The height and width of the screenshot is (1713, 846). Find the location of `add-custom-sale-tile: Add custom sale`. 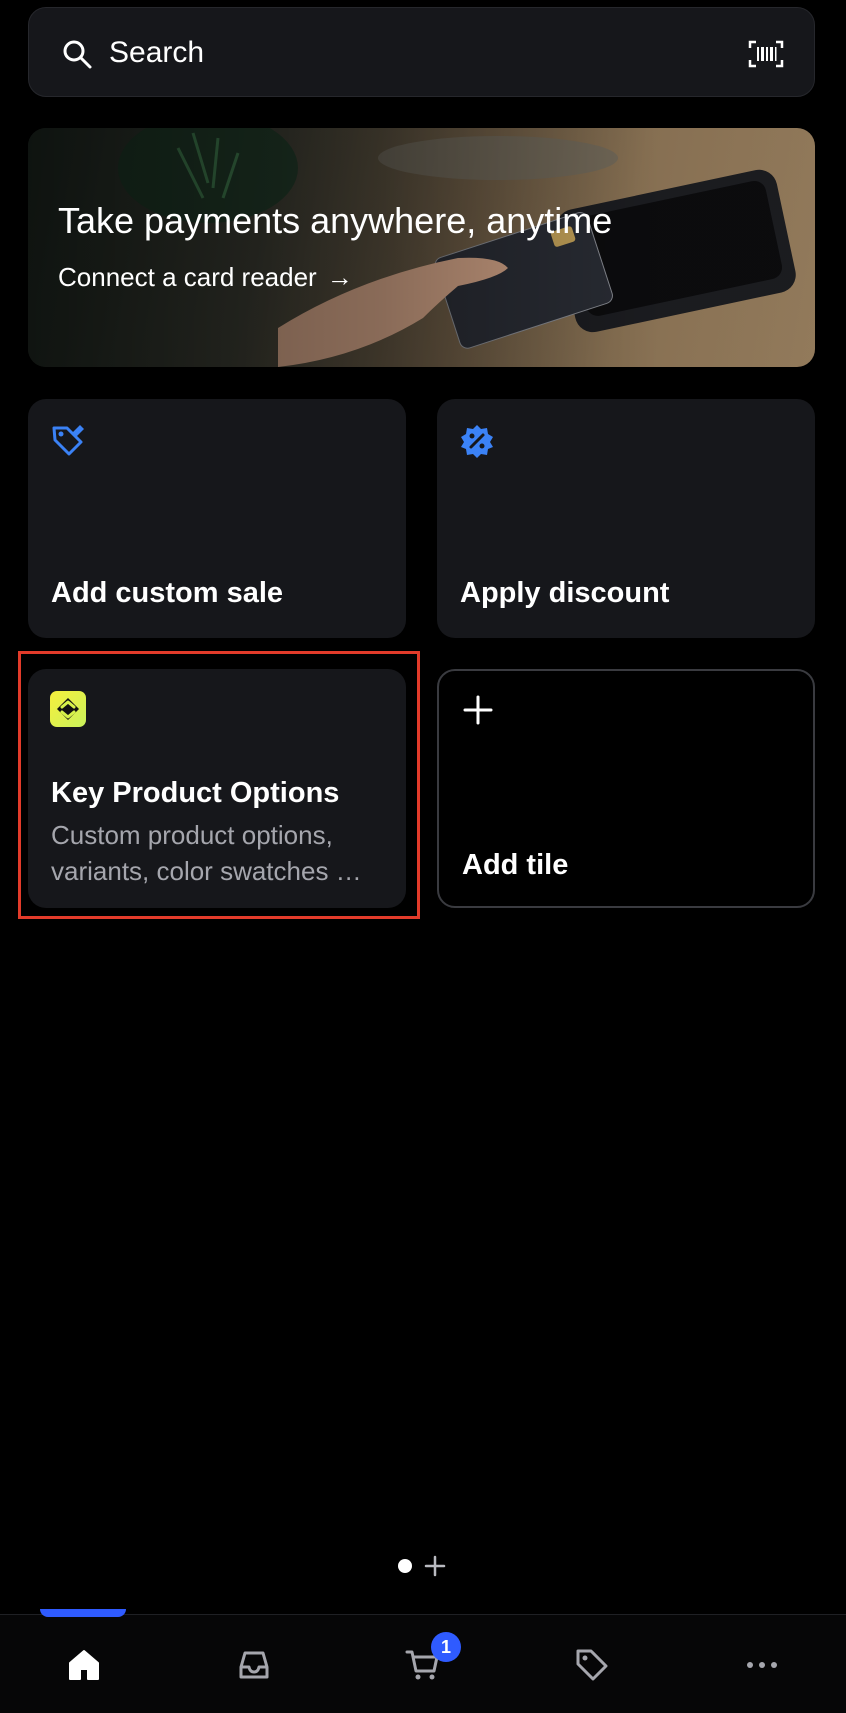

add-custom-sale-tile: Add custom sale is located at coordinates (217, 518).